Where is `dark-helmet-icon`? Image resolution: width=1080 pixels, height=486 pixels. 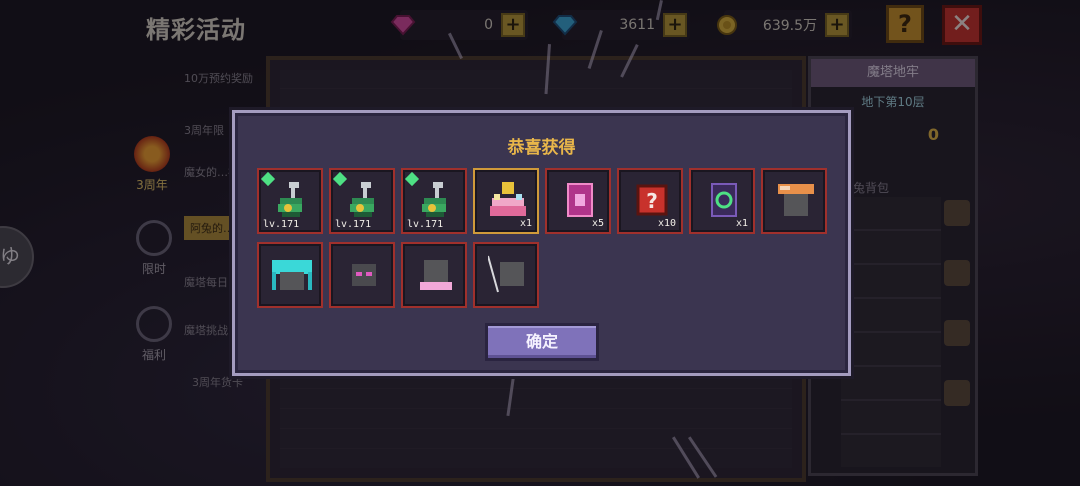 dark-helmet-icon is located at coordinates (364, 275).